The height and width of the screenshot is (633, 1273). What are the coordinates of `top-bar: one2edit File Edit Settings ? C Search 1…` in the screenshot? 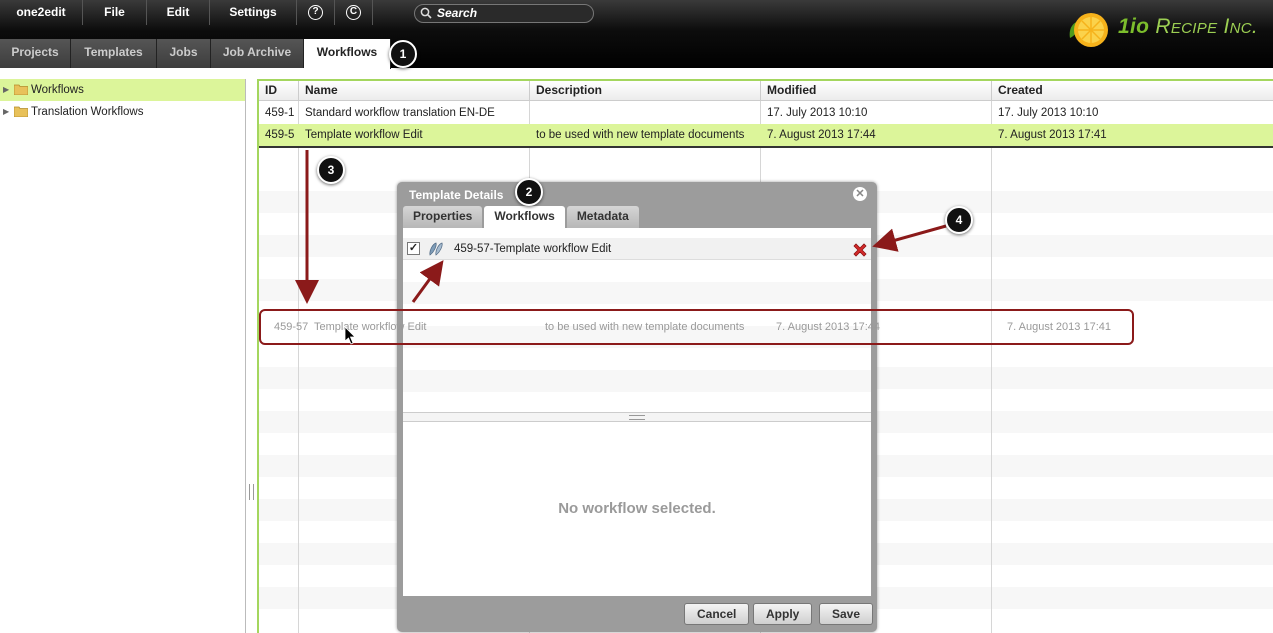 It's located at (636, 34).